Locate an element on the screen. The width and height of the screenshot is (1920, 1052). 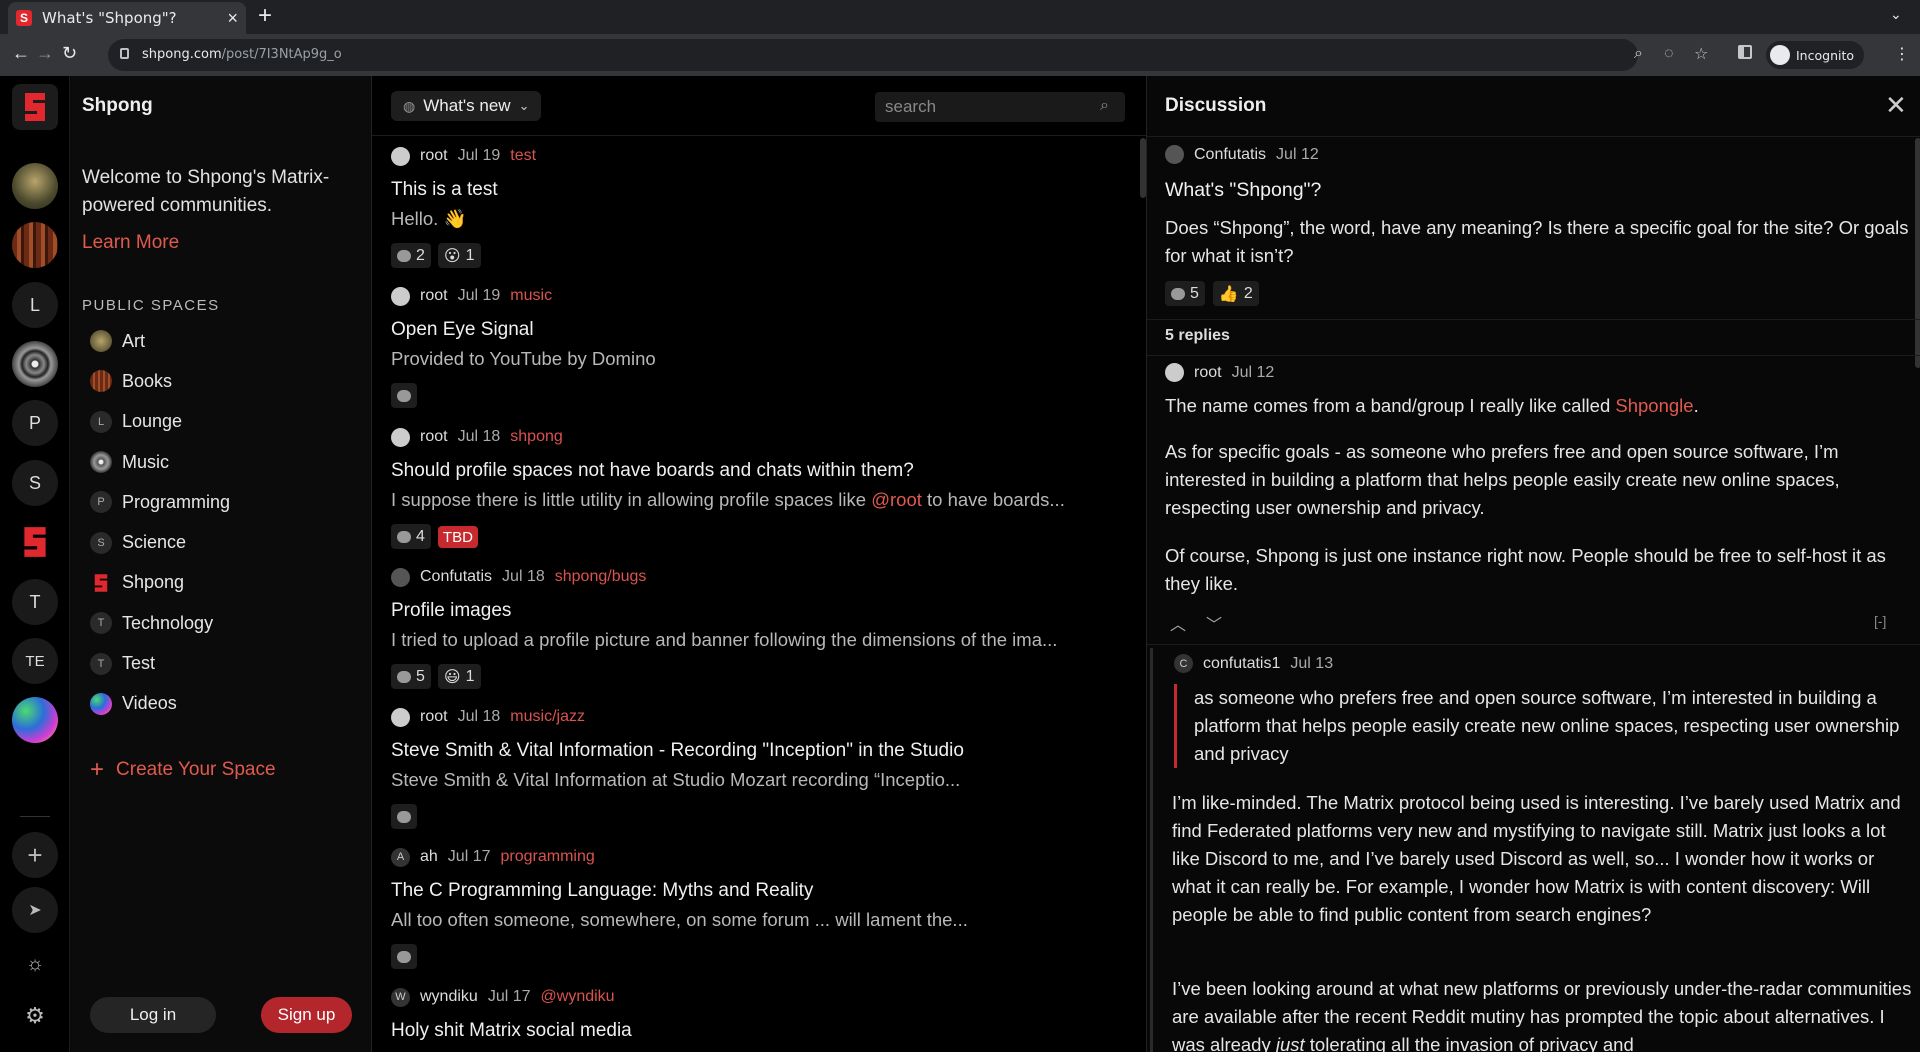
downvote-chevron-icon: ﹀ is located at coordinates (1214, 623).